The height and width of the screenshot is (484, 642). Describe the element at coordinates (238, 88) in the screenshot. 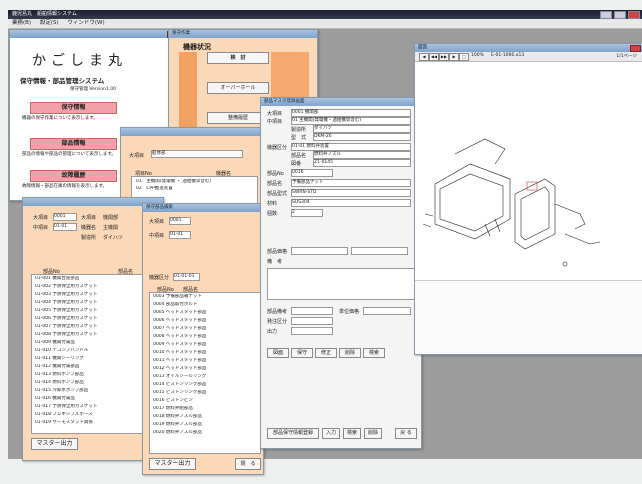

I see `overhaul-button: オーバーホール` at that location.